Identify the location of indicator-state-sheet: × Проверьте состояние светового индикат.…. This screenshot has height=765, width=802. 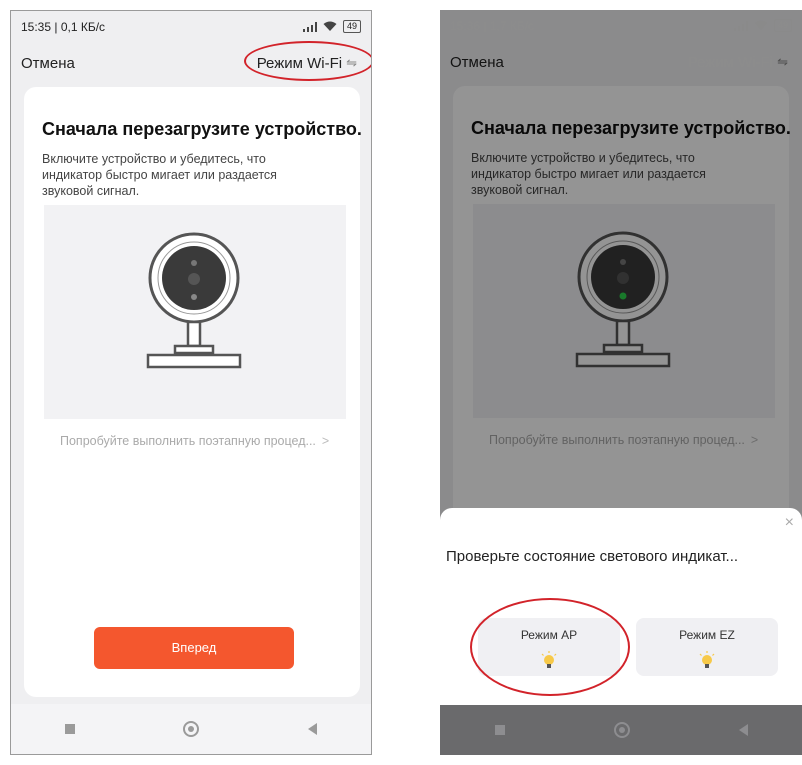
(621, 606).